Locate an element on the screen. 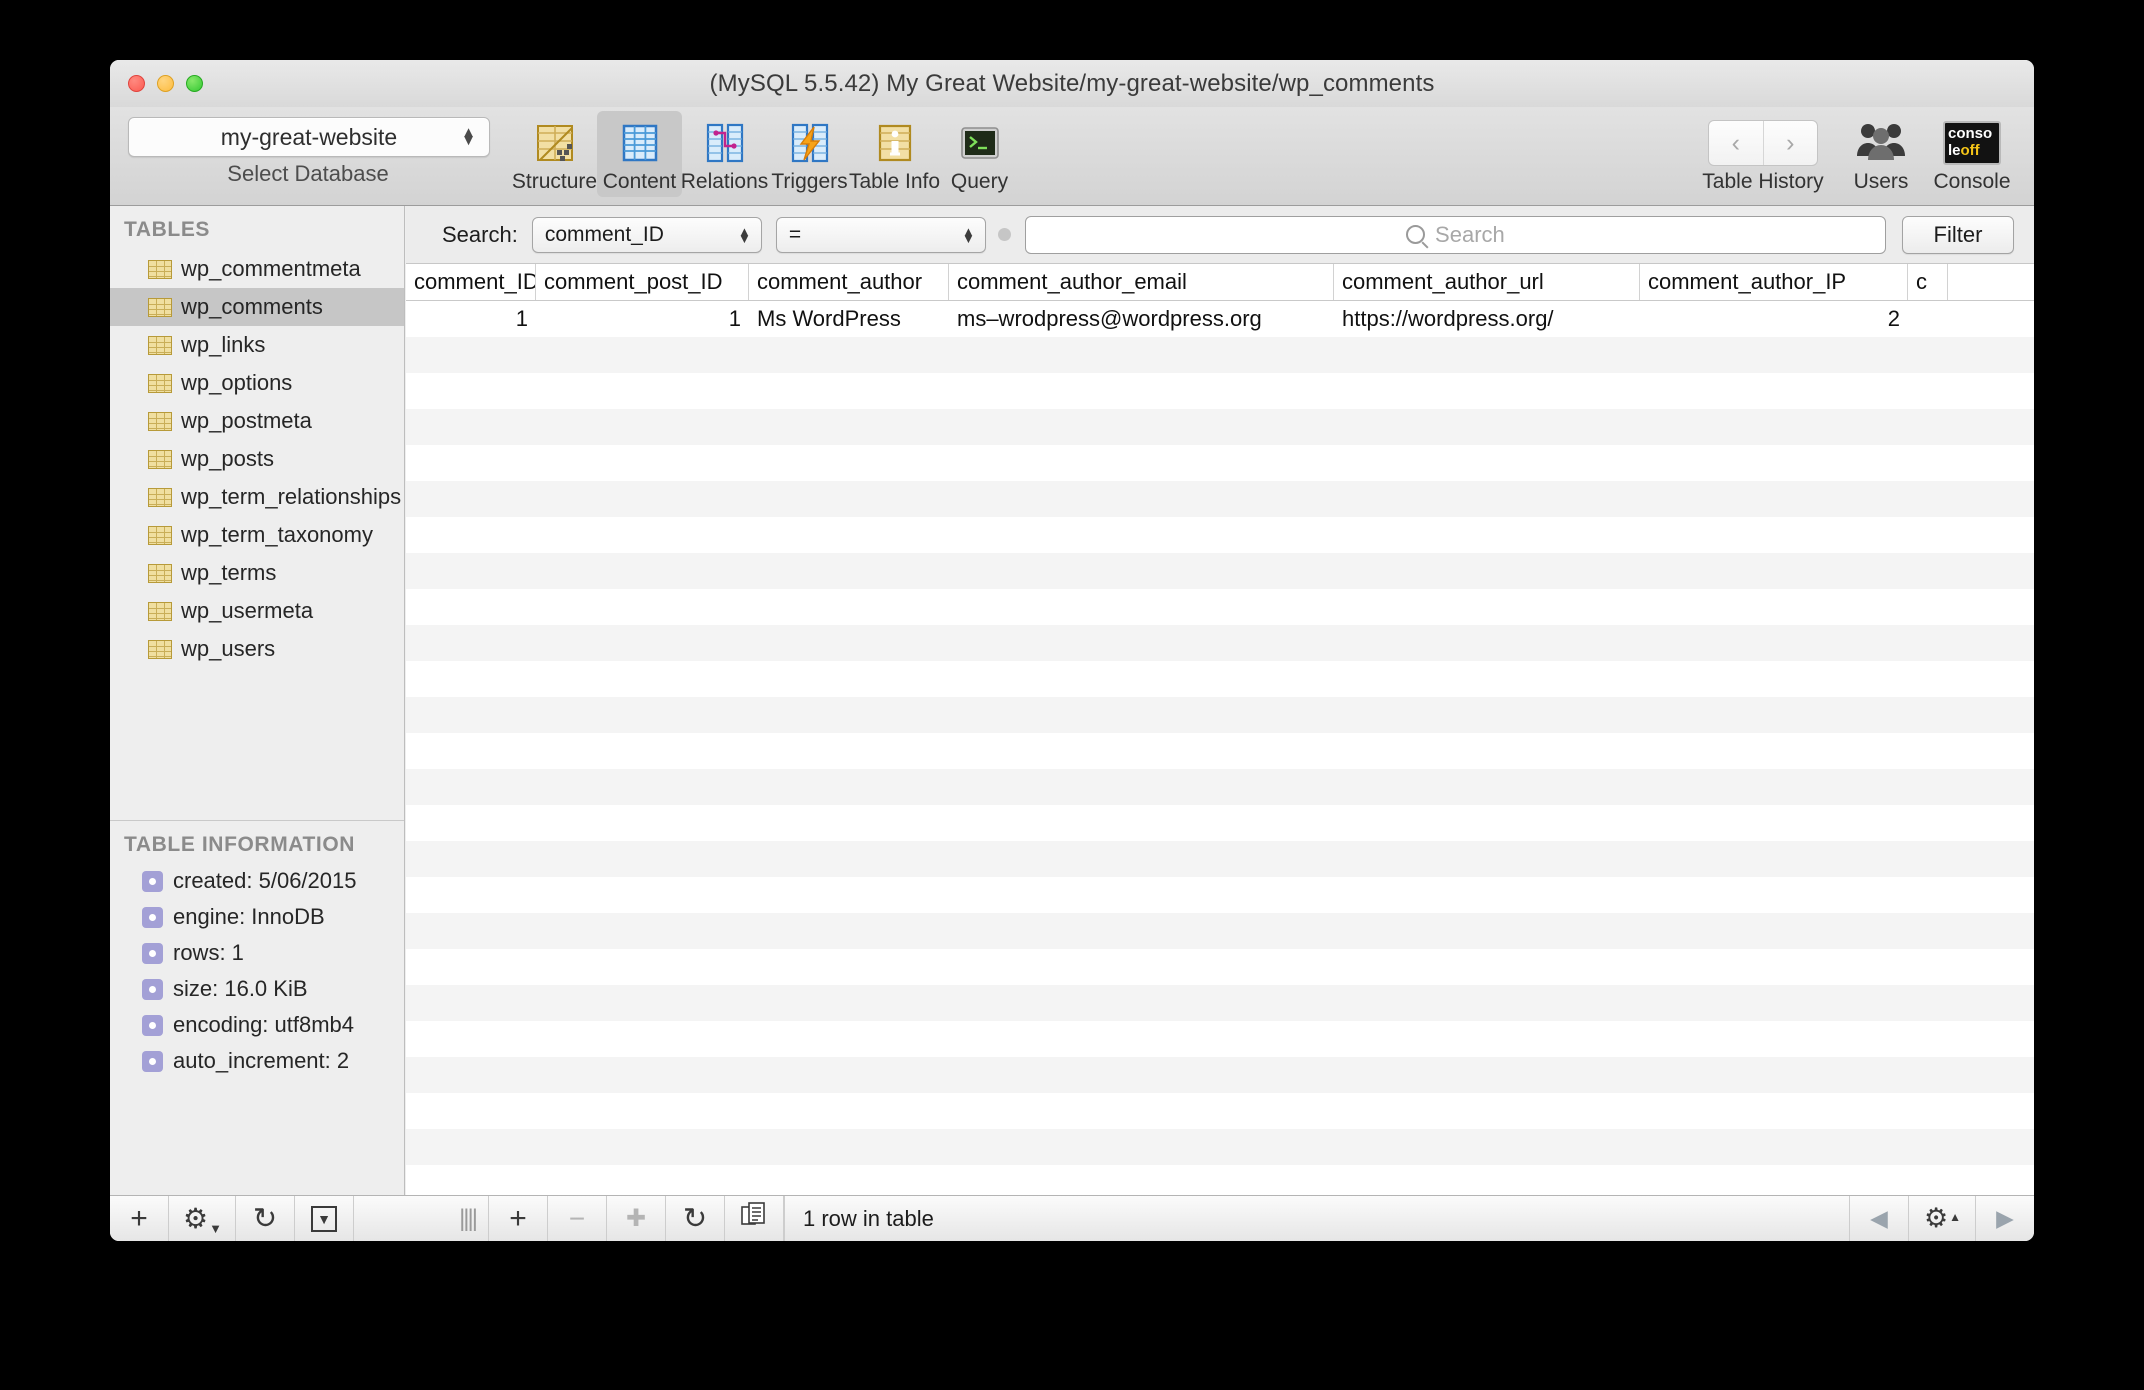  sidebar-table-wp_comments: wp_comments is located at coordinates (257, 307).